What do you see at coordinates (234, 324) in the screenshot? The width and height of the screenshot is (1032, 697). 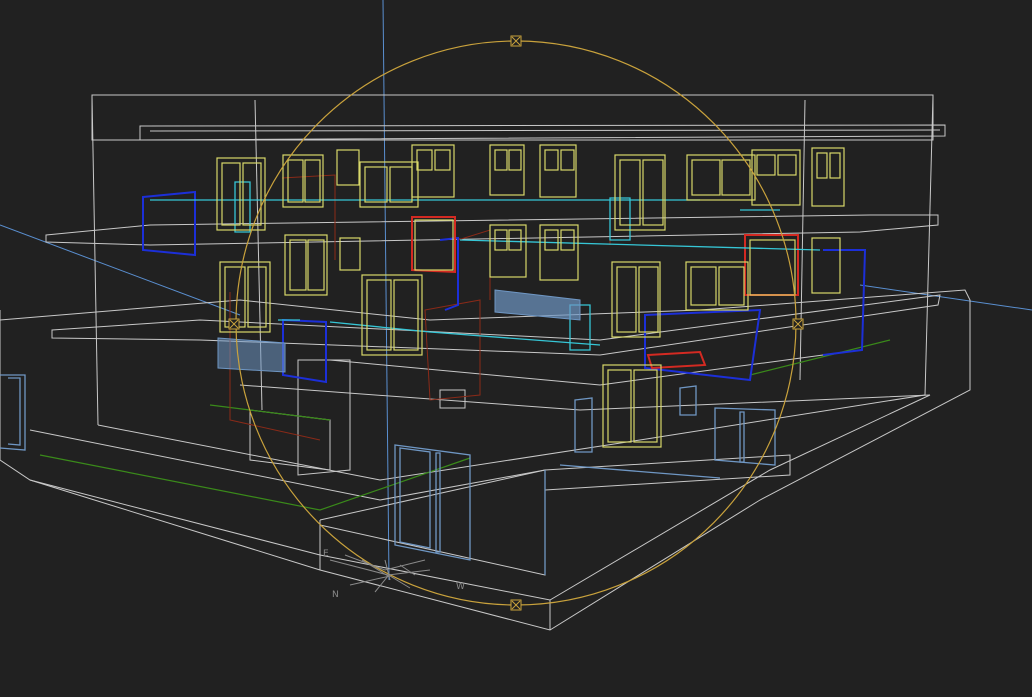 I see `orbit-grip-left-icon` at bounding box center [234, 324].